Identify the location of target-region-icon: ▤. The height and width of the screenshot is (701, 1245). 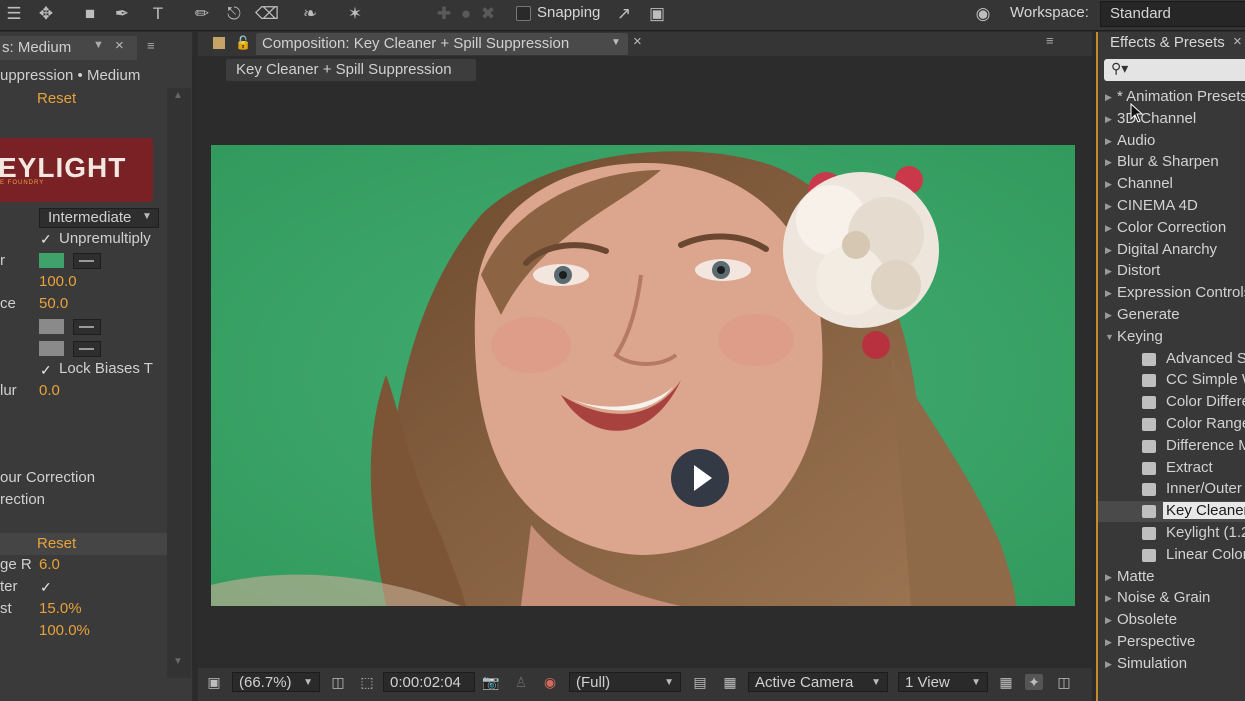
(700, 682).